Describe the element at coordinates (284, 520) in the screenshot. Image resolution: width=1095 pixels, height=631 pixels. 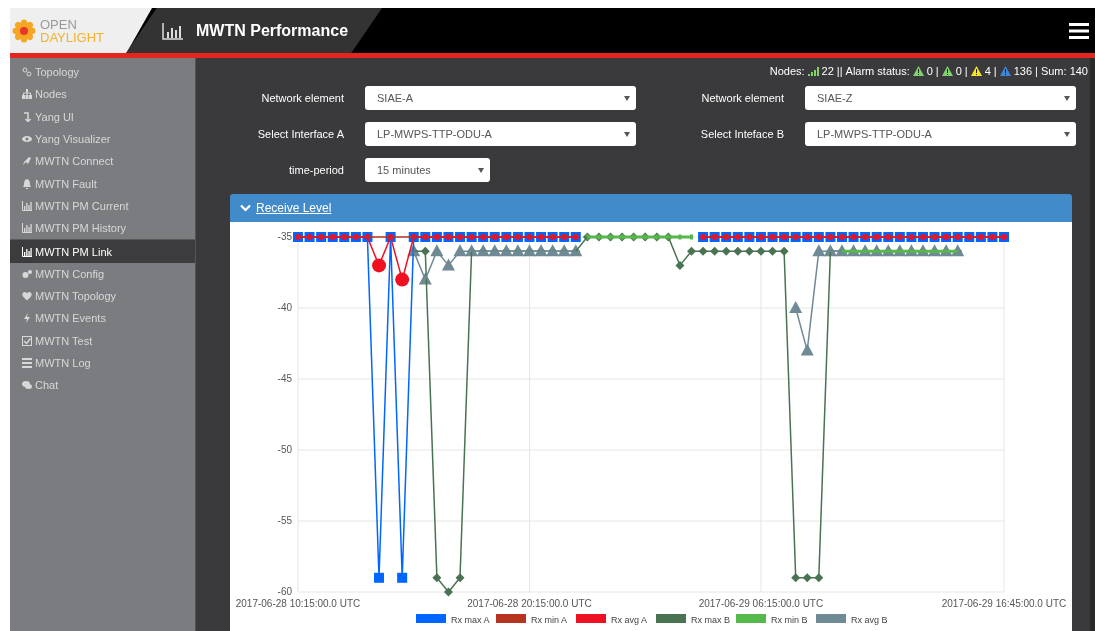
I see `axis-label: -55` at that location.